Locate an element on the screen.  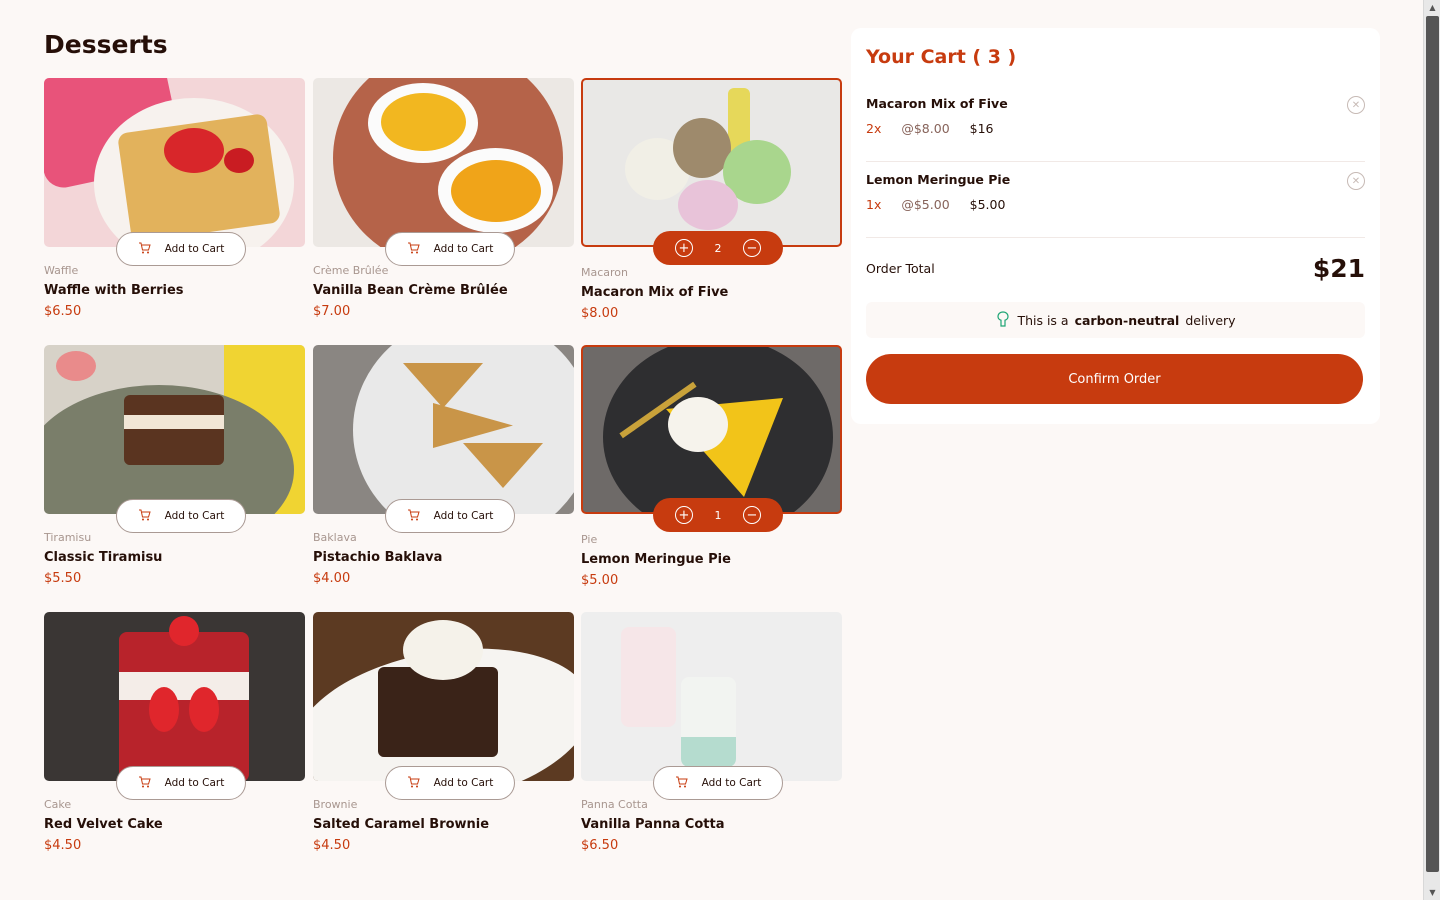
tree-icon is located at coordinates (1003, 320).